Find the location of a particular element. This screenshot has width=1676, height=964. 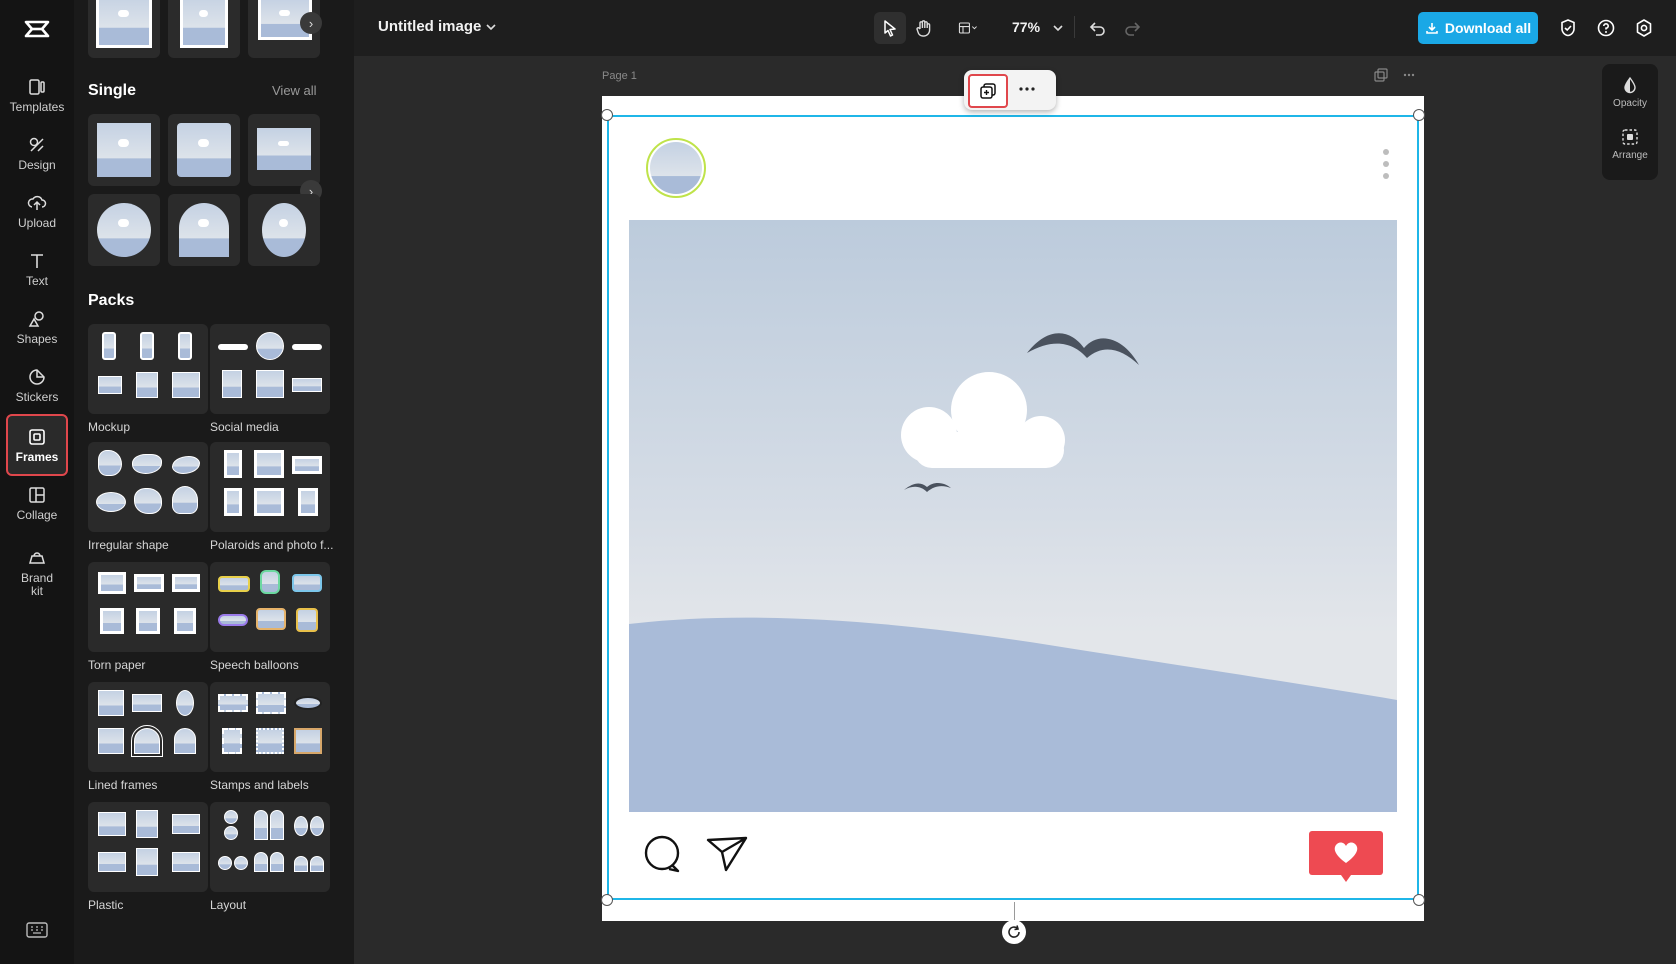

collage-icon is located at coordinates (37, 495).